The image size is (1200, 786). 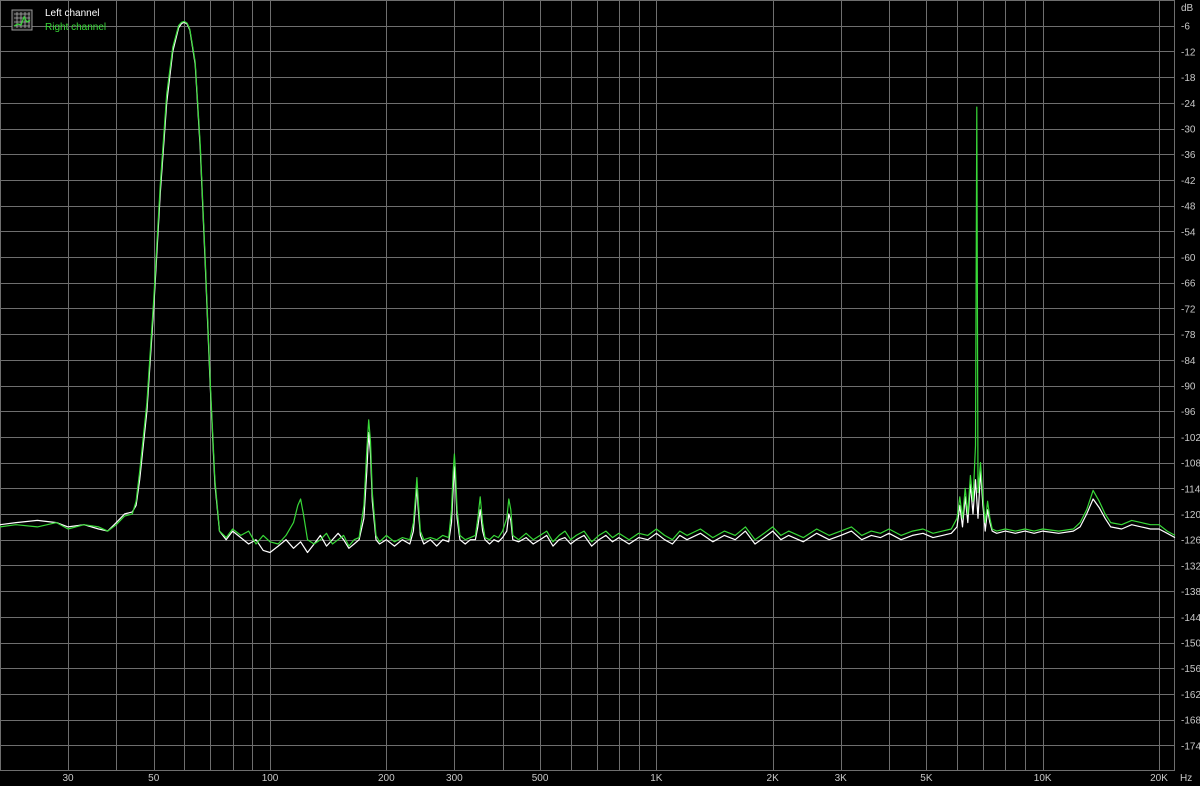 I want to click on x-tick-label: 20K, so click(x=1159, y=778).